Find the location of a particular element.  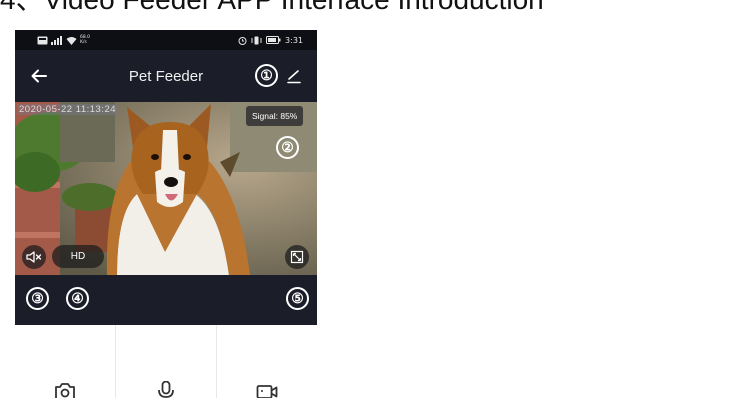

battery-icon is located at coordinates (273, 40).